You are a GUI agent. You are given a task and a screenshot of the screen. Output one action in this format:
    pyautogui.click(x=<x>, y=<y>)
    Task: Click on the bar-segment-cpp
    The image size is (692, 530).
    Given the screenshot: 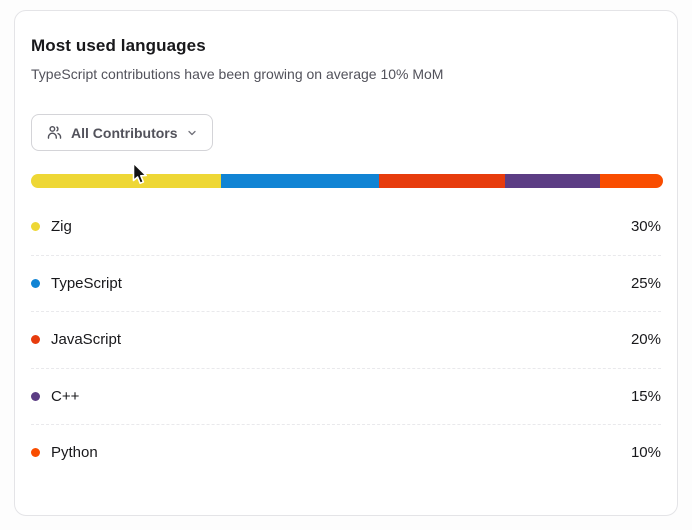 What is the action you would take?
    pyautogui.click(x=552, y=181)
    